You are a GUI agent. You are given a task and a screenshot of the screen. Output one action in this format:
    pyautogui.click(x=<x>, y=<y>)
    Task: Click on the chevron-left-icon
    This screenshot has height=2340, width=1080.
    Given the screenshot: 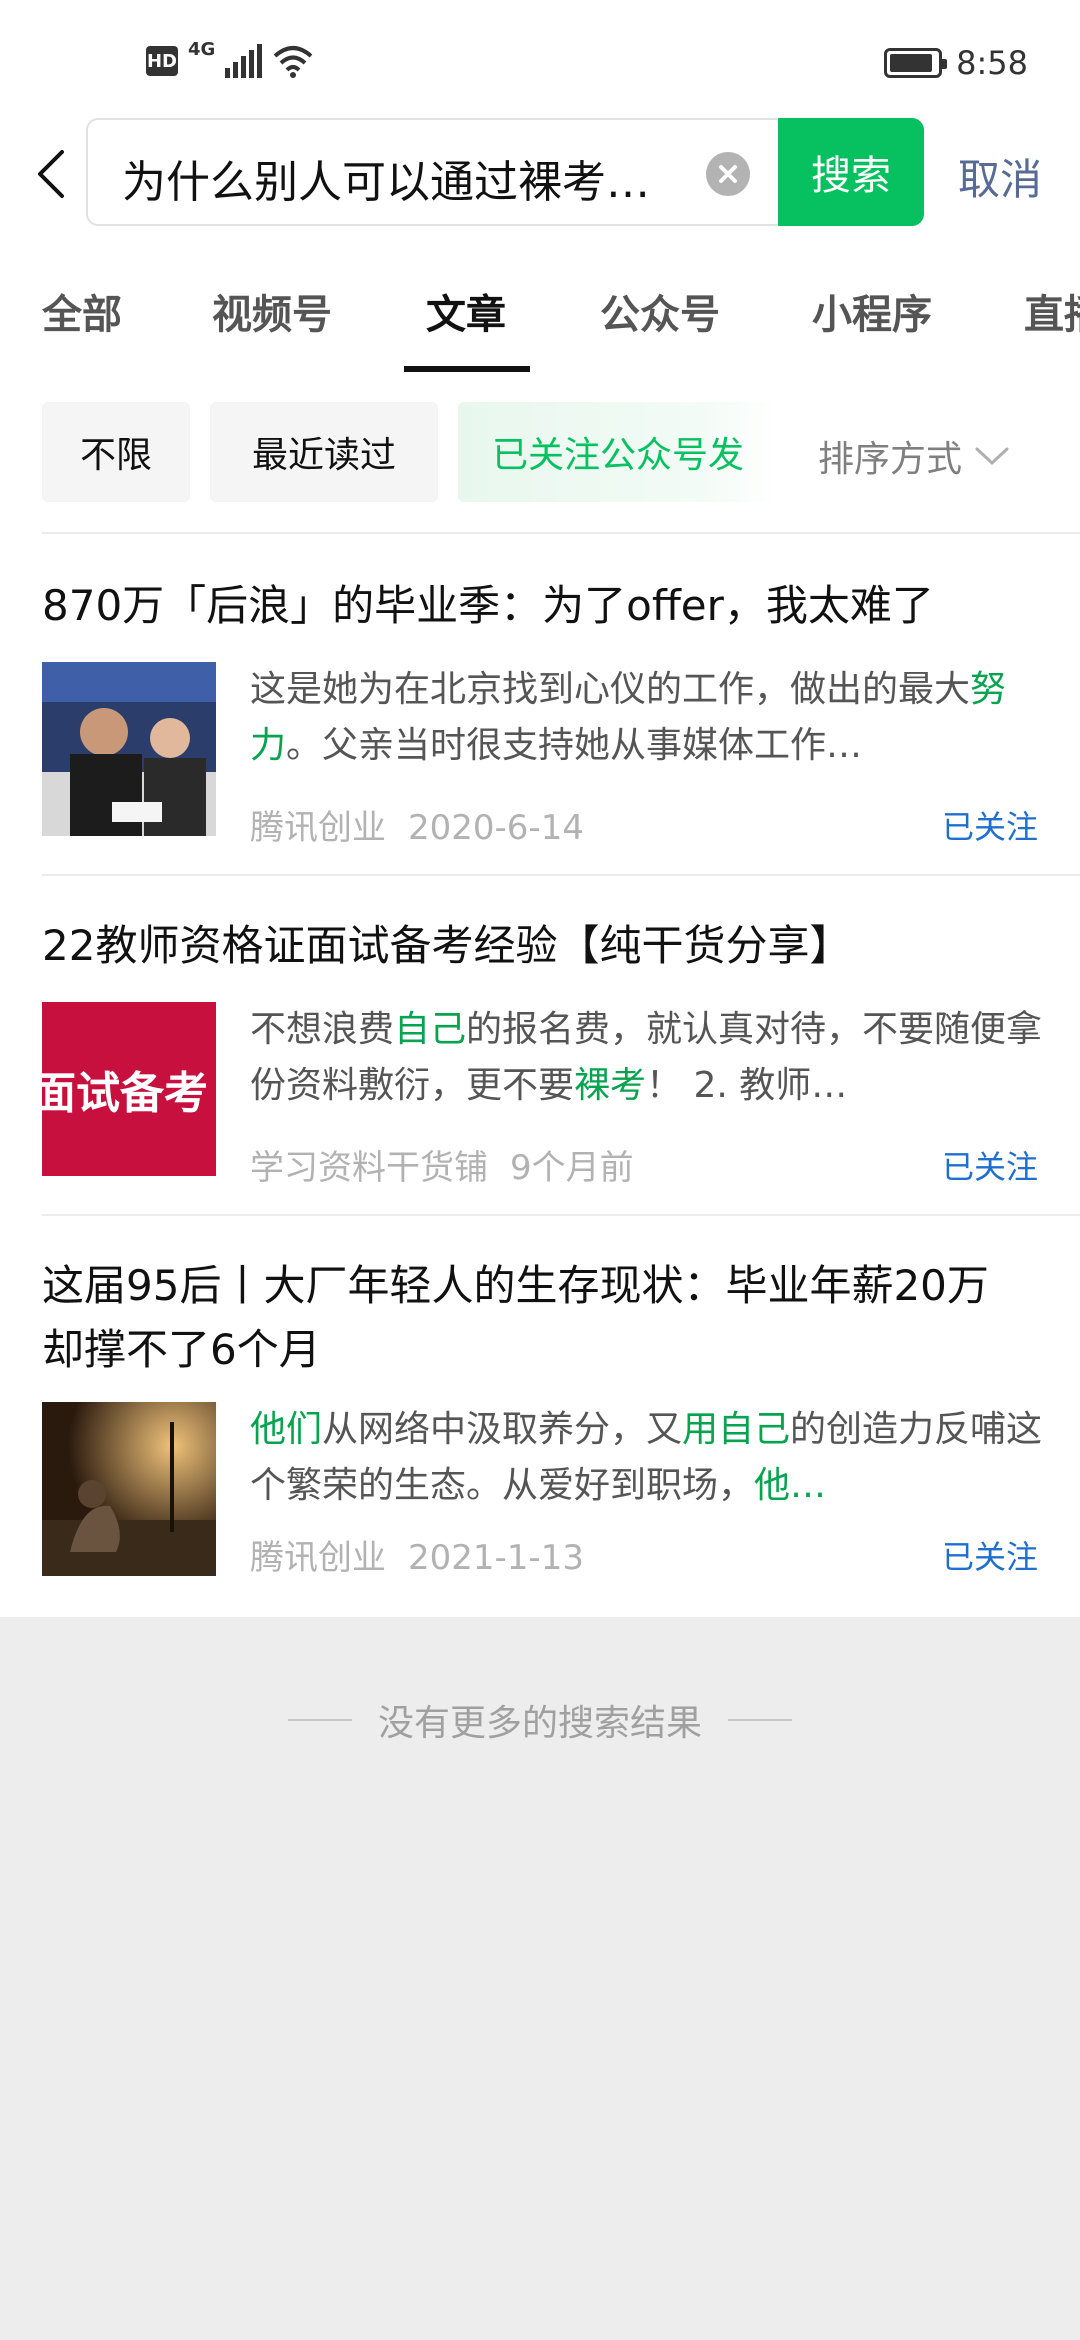 What is the action you would take?
    pyautogui.click(x=51, y=174)
    